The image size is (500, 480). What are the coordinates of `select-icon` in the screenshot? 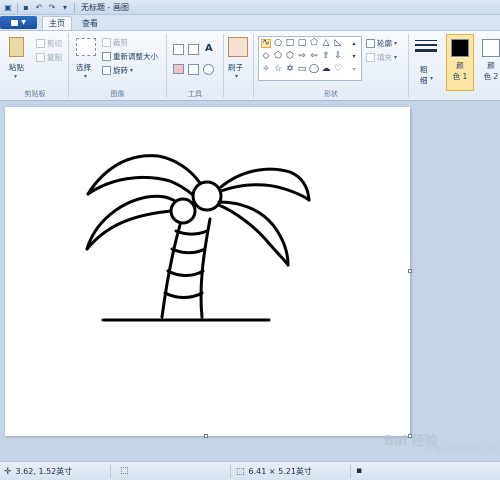 It's located at (86, 47).